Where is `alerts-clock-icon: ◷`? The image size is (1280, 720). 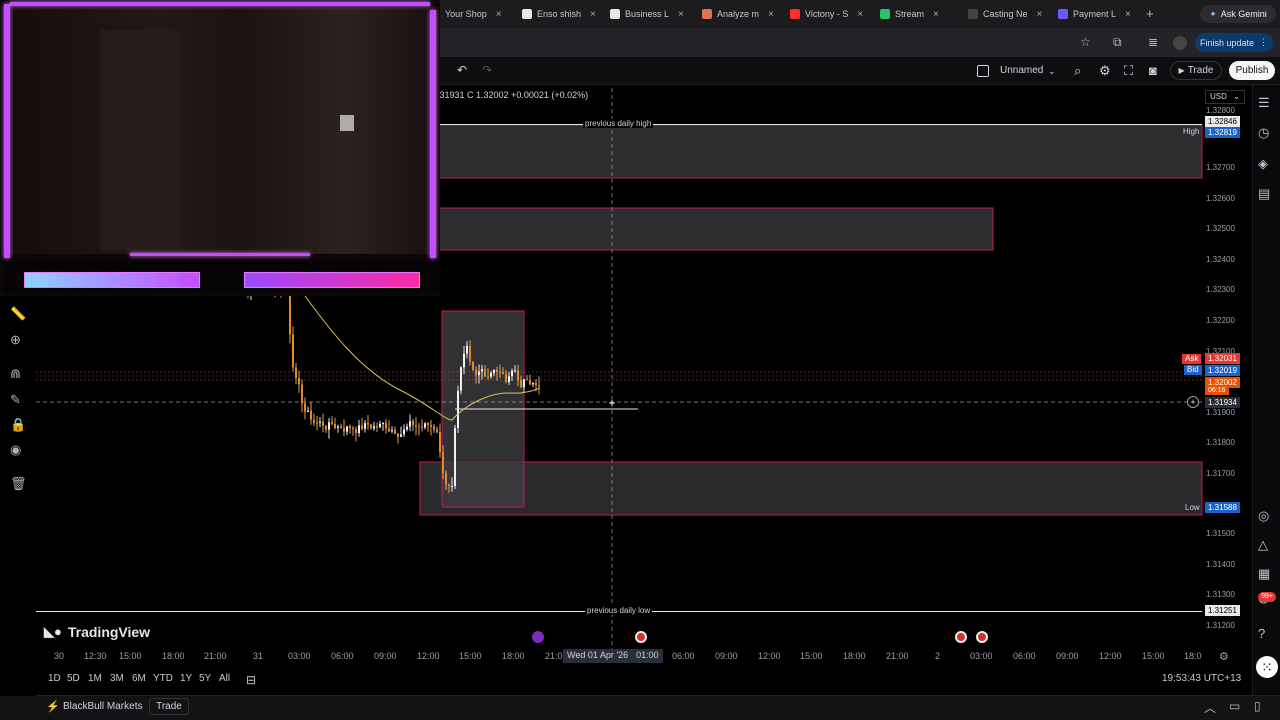 alerts-clock-icon: ◷ is located at coordinates (1263, 133).